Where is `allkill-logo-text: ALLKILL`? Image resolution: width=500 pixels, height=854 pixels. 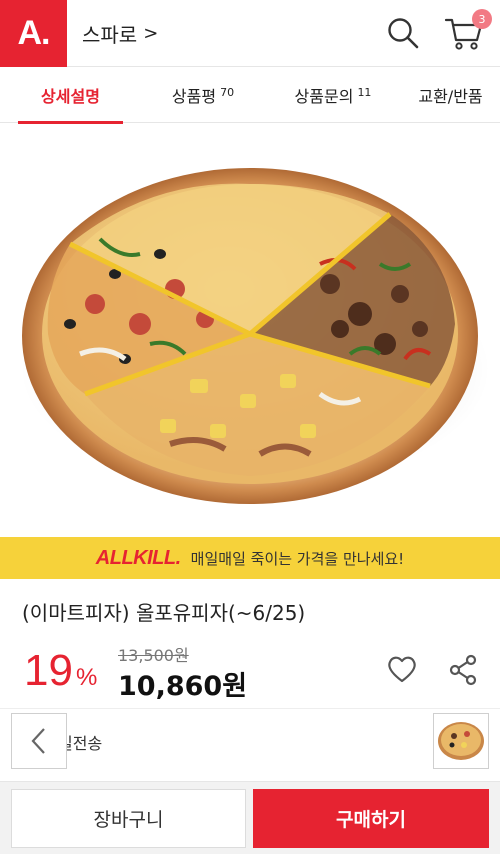
allkill-logo-text: ALLKILL is located at coordinates (135, 557).